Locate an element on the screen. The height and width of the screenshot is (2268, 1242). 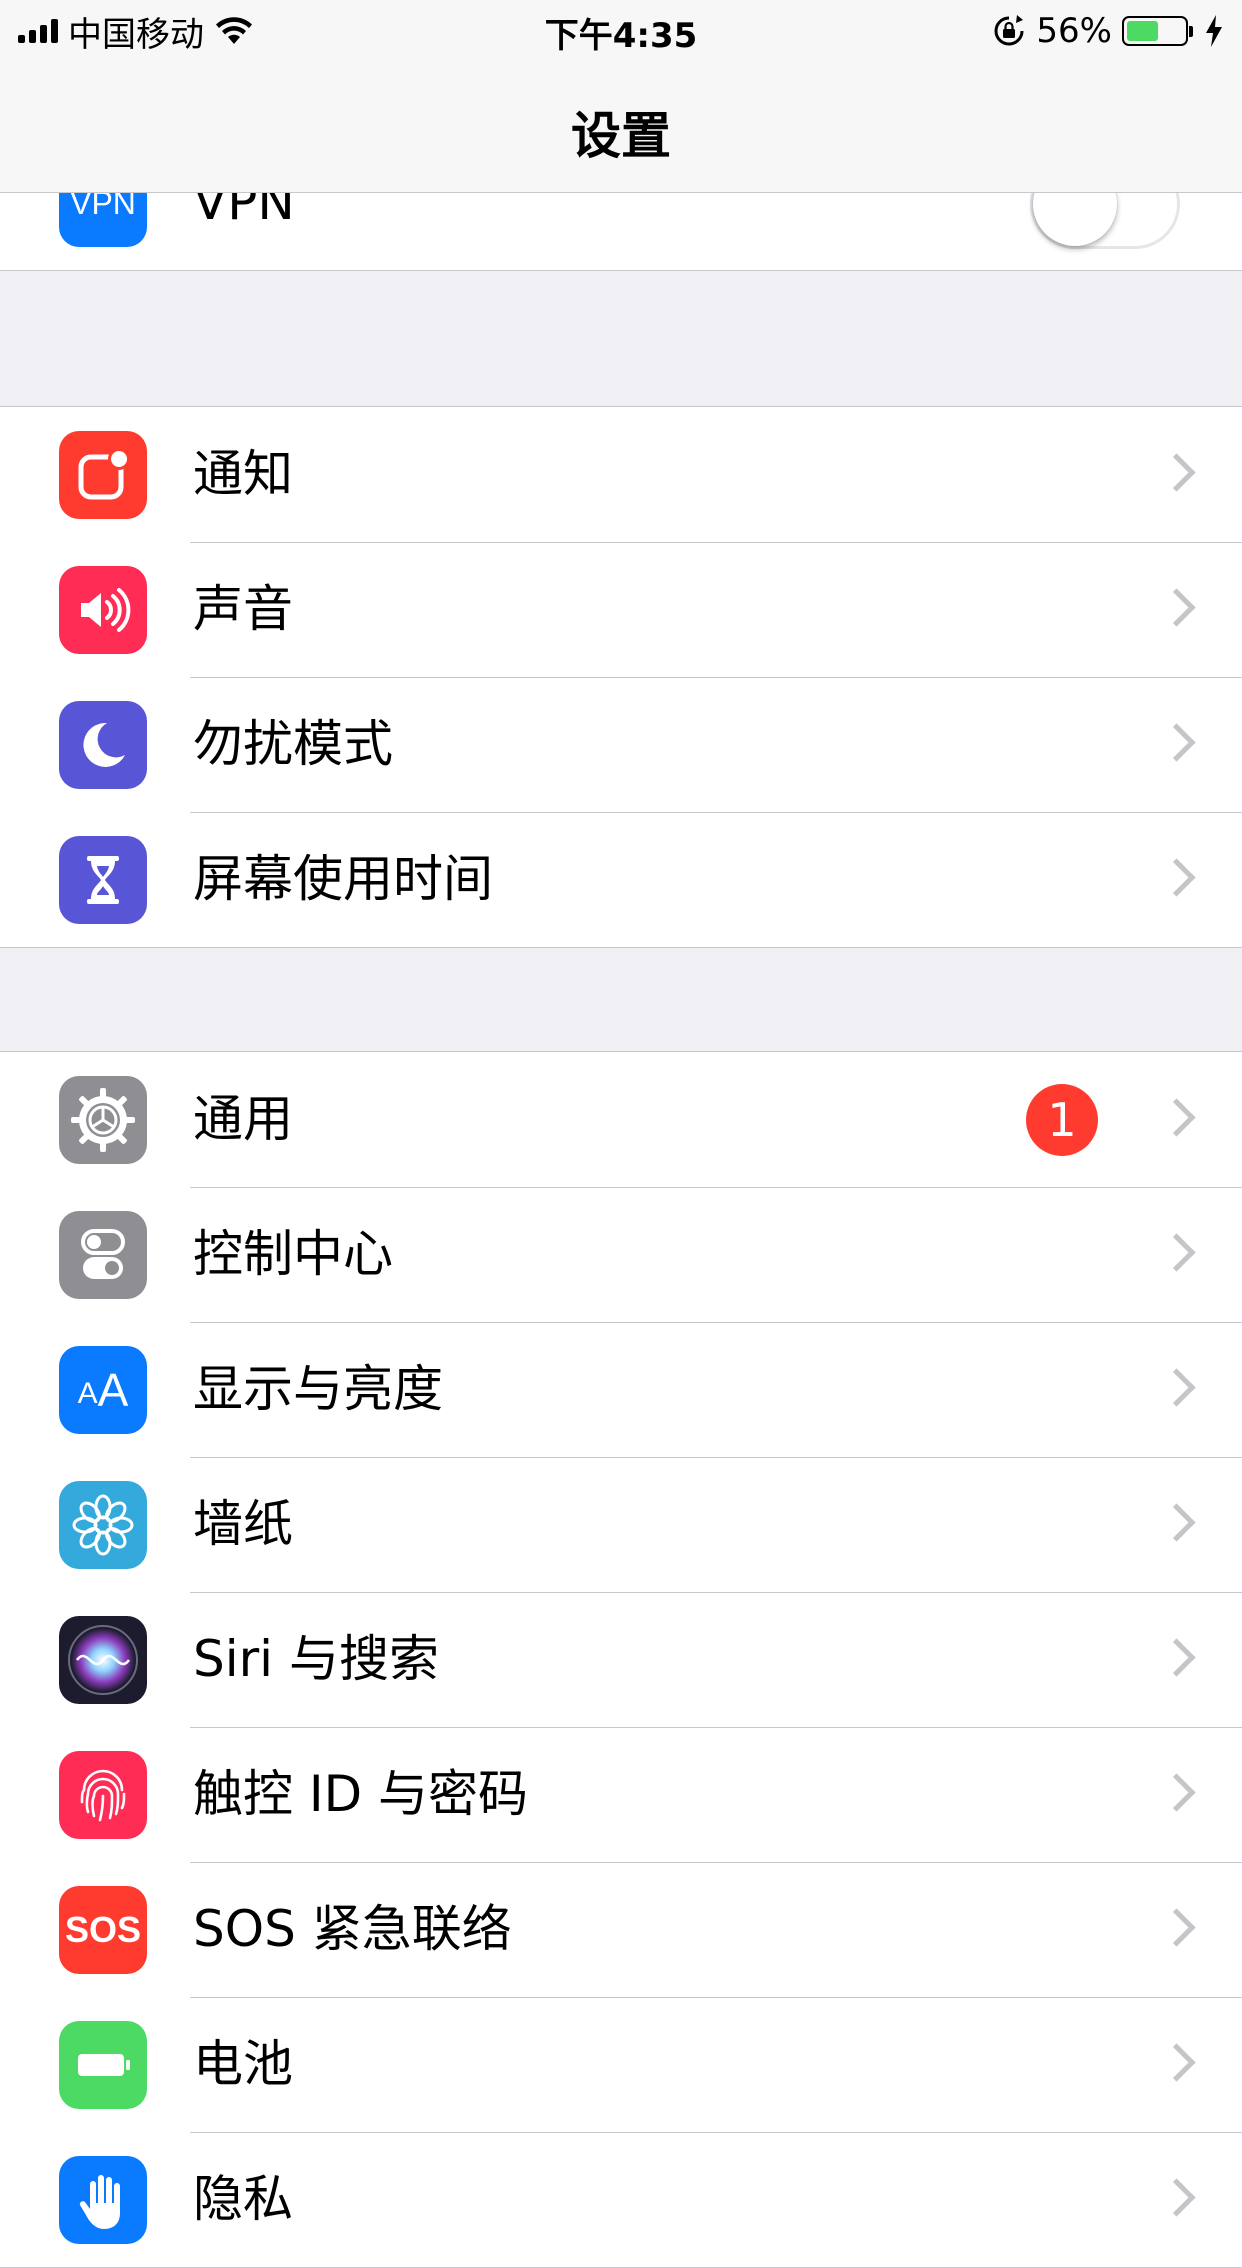
row-label: 墙纸 is located at coordinates (243, 1524).